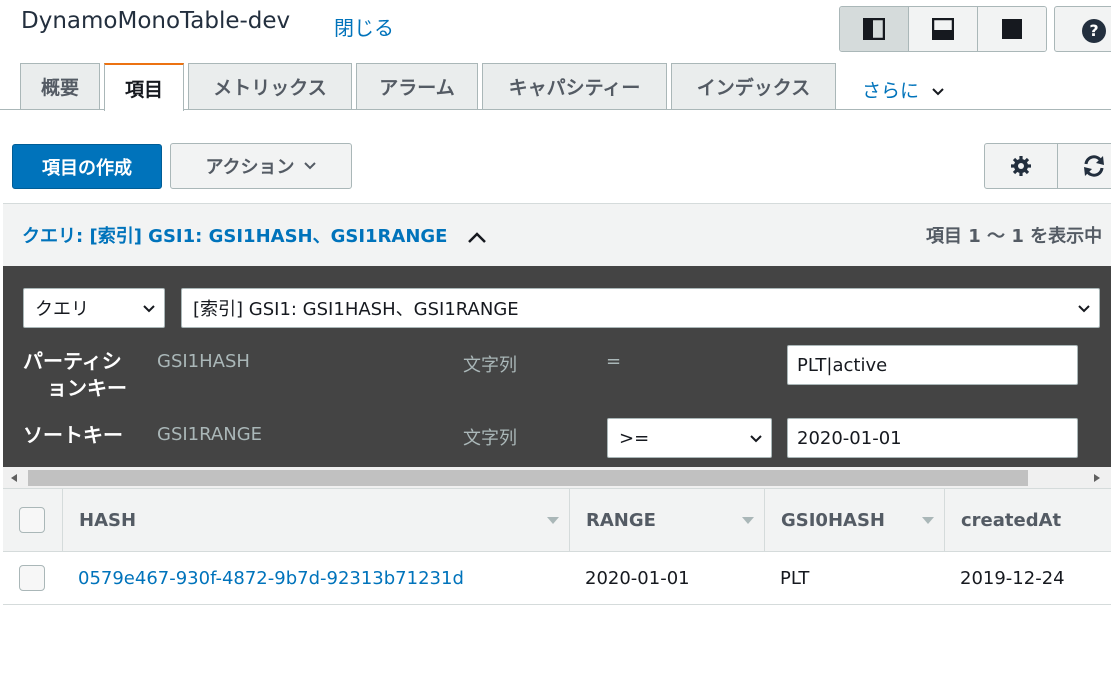  What do you see at coordinates (1094, 166) in the screenshot?
I see `refresh-icon` at bounding box center [1094, 166].